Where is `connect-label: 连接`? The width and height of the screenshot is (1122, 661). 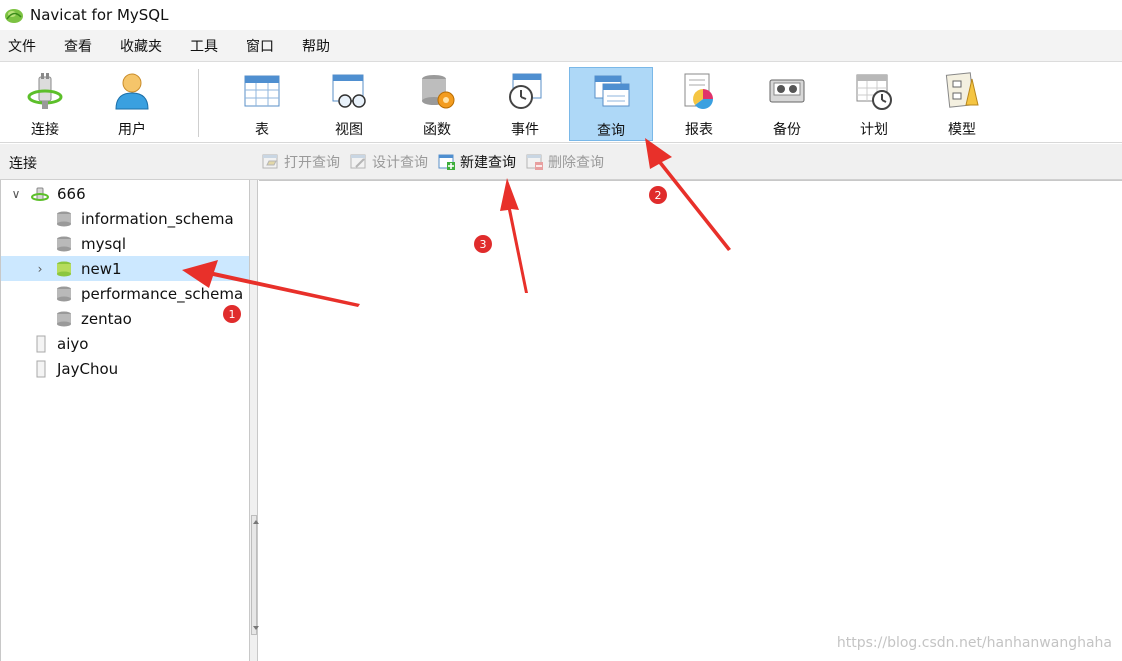
connect-label: 连接 is located at coordinates (45, 130).